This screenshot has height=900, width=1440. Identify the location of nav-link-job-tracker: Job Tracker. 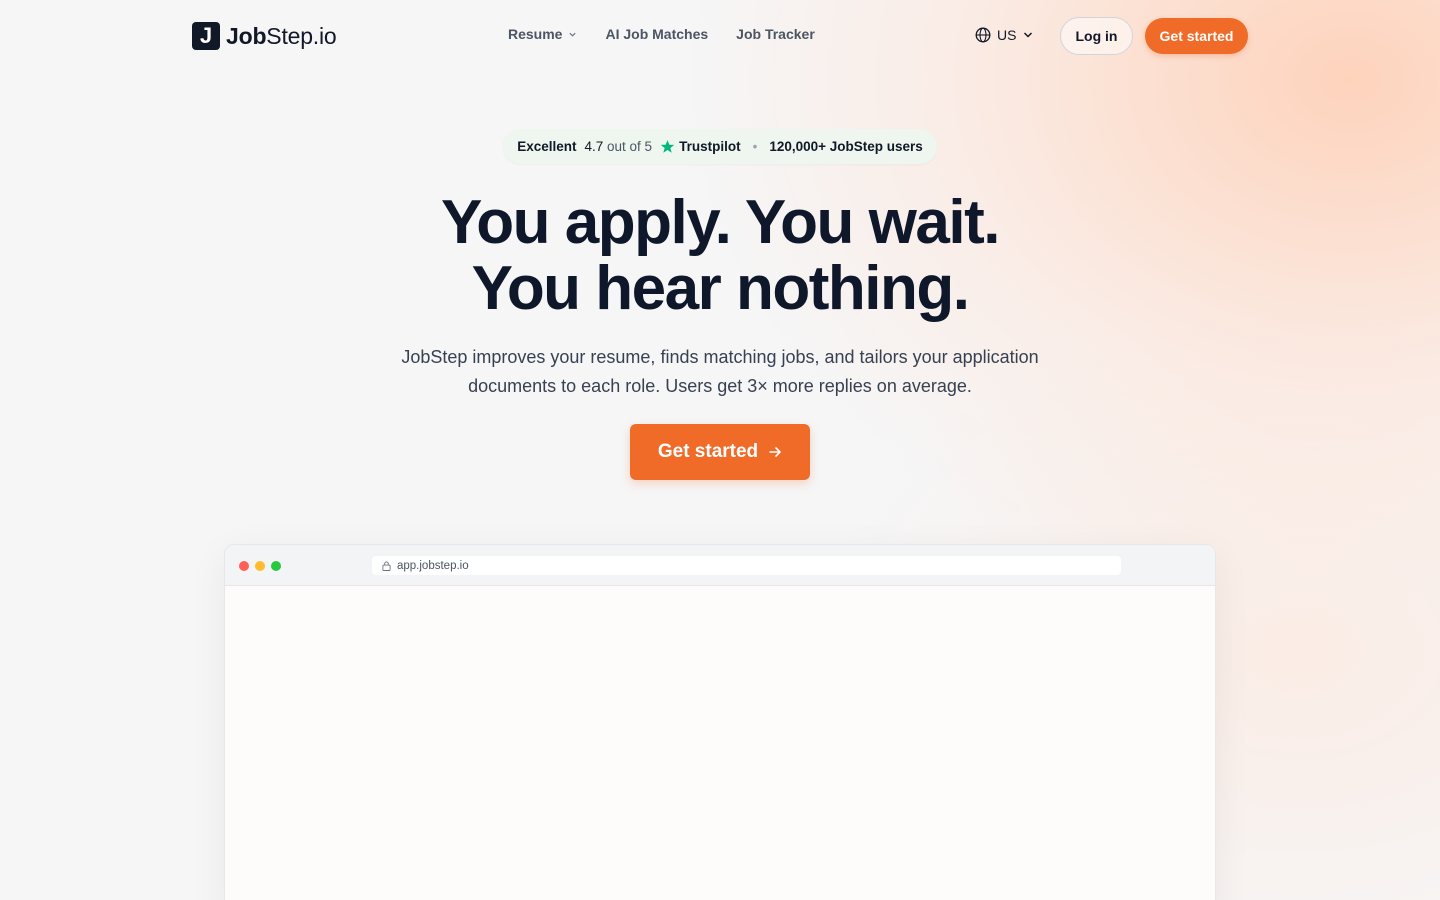
(775, 34).